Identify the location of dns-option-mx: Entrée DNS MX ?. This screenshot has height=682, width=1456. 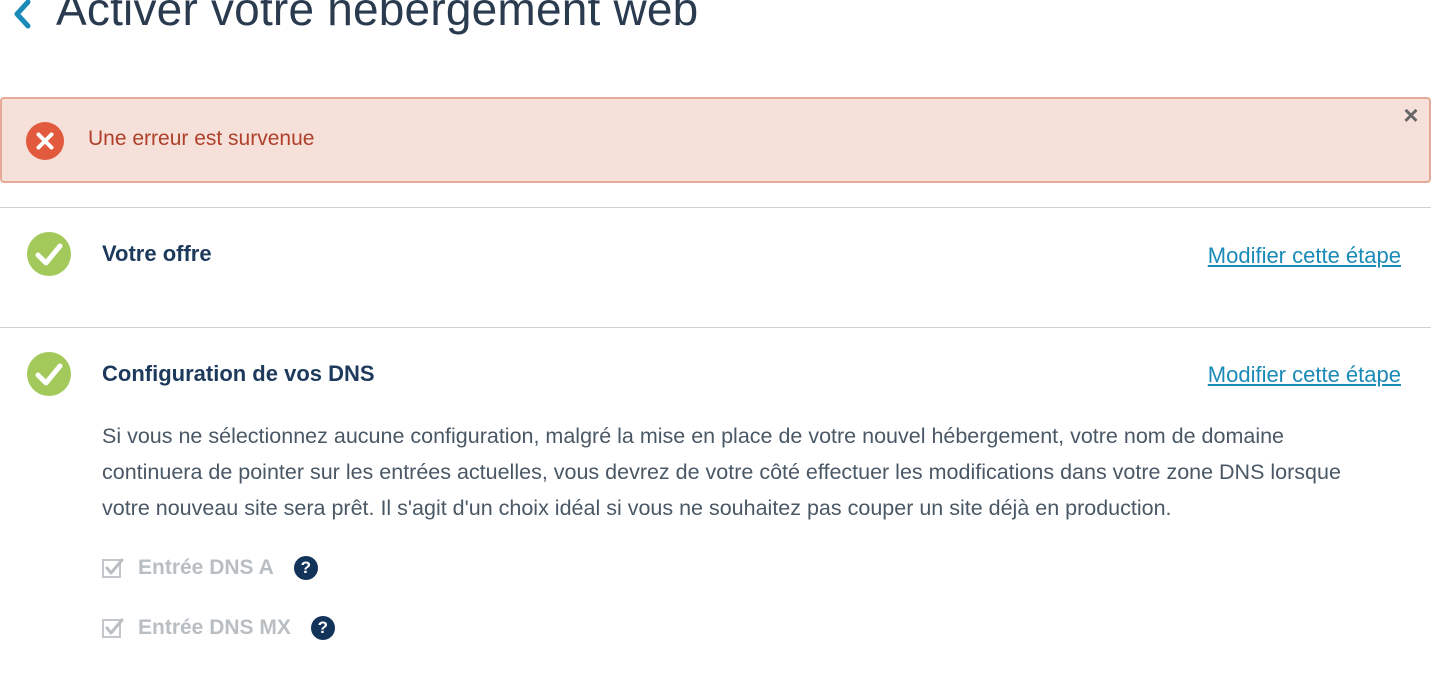
(218, 628).